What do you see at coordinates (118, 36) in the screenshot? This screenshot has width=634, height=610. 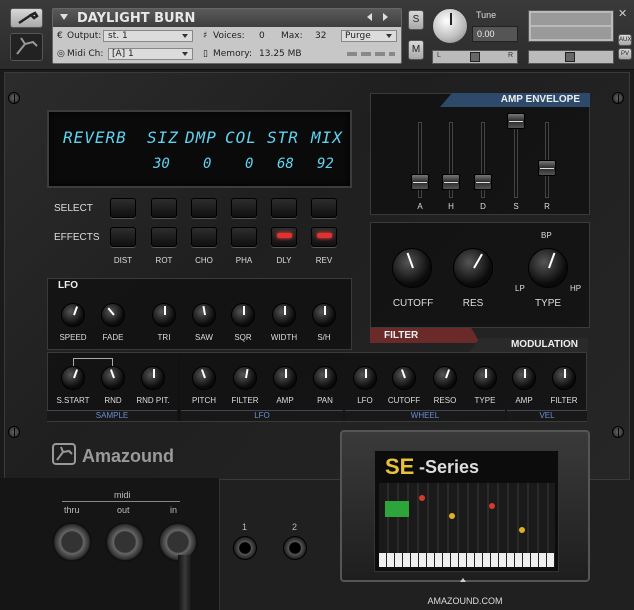 I see `output-value: st. 1` at bounding box center [118, 36].